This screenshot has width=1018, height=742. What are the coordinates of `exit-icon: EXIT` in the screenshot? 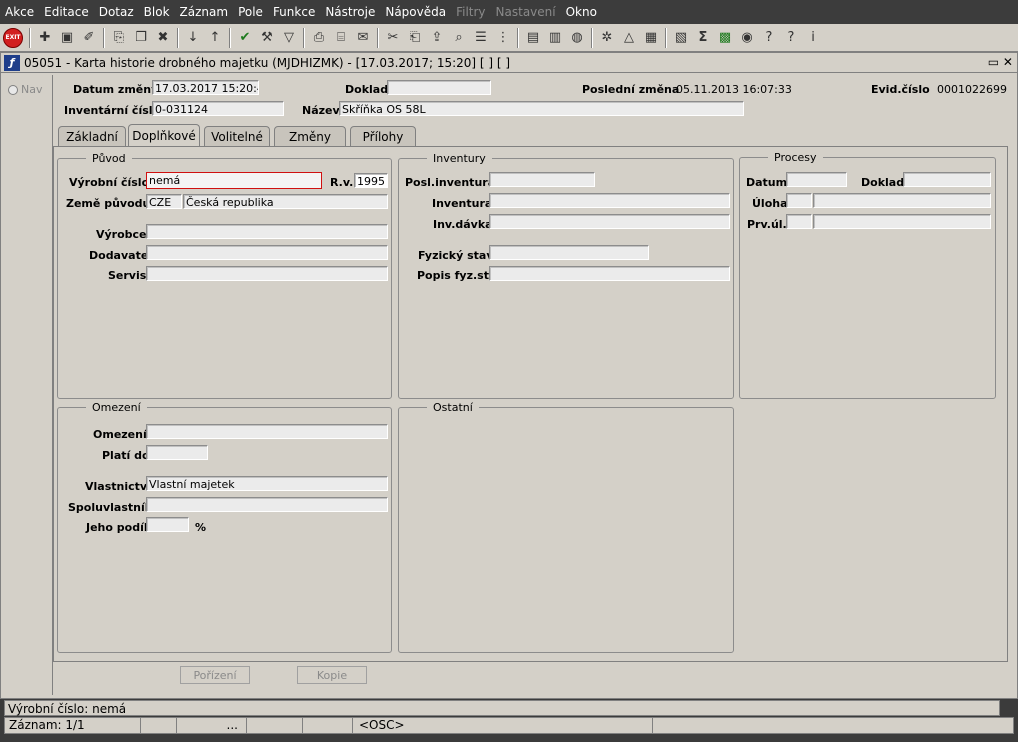 It's located at (13, 37).